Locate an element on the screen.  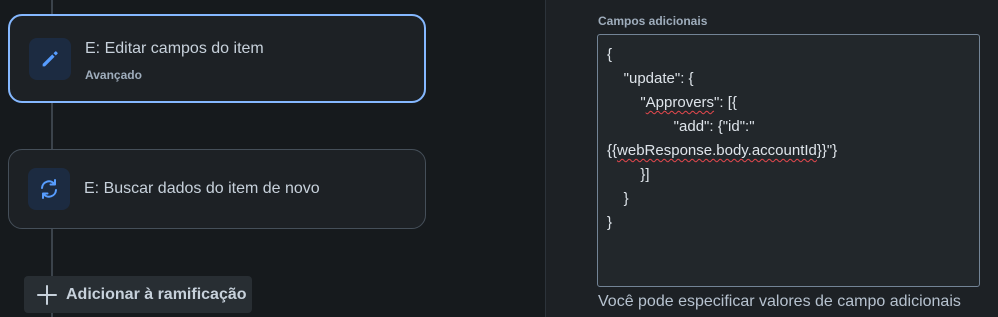
editor-line: { is located at coordinates (610, 54).